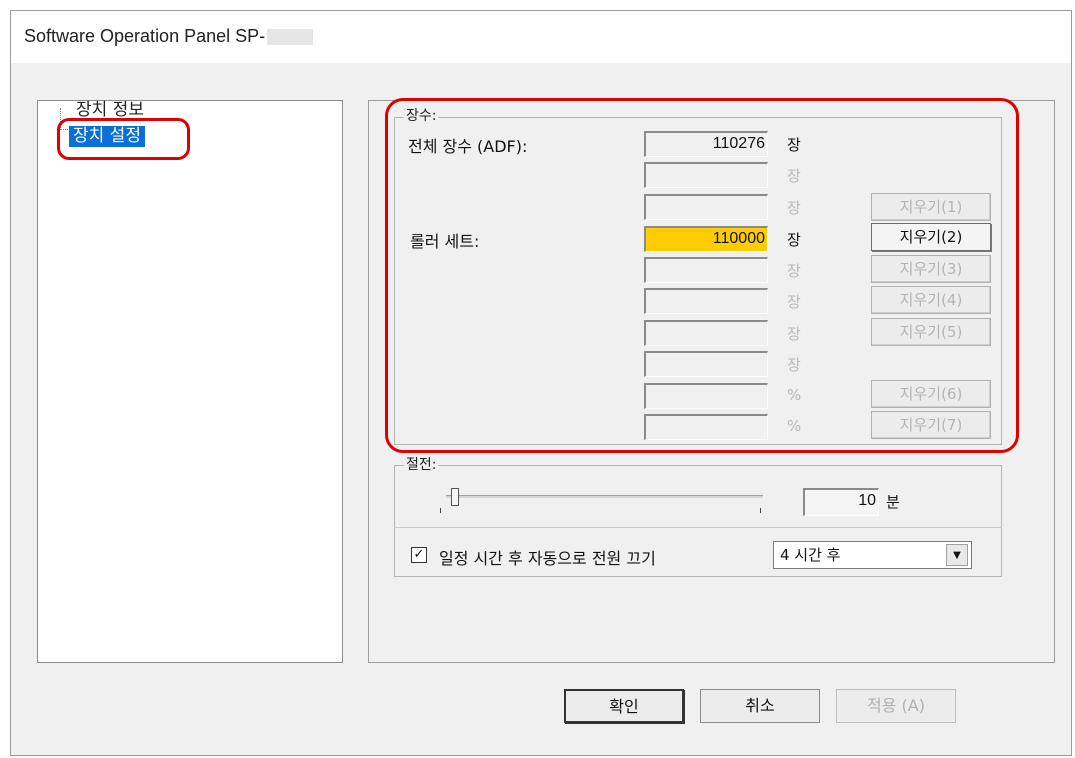  What do you see at coordinates (624, 706) in the screenshot?
I see `ok-button: 확인` at bounding box center [624, 706].